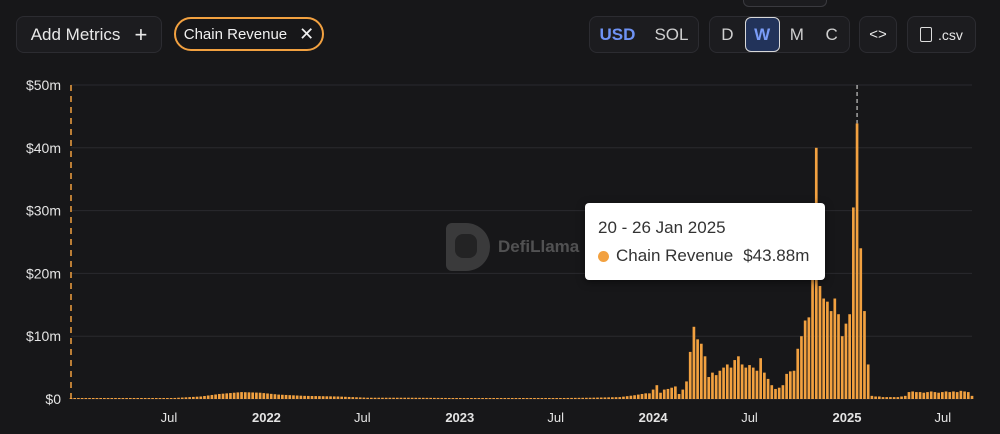 The height and width of the screenshot is (434, 1000). Describe the element at coordinates (727, 34) in the screenshot. I see `granularity-option-daily: D` at that location.